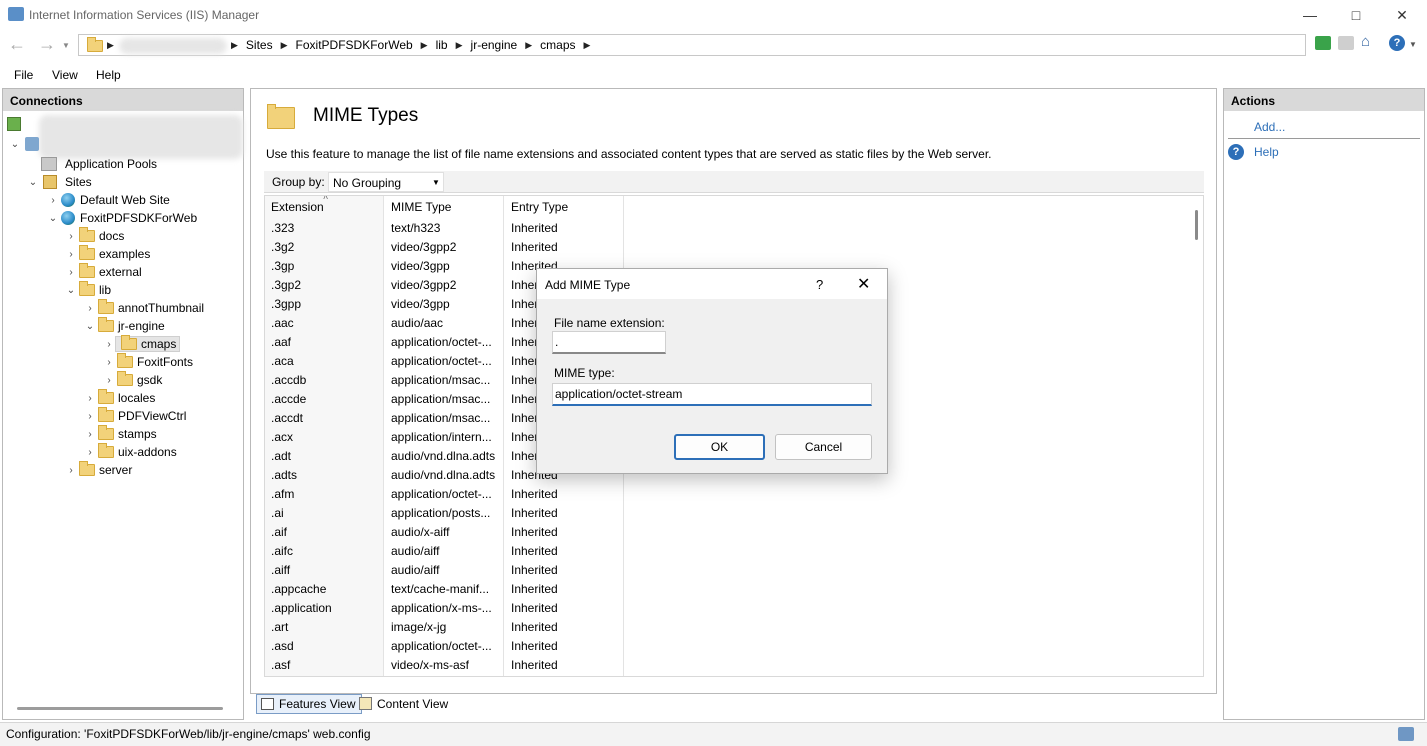 Image resolution: width=1427 pixels, height=746 pixels. What do you see at coordinates (259, 45) in the screenshot?
I see `crumb-sites: Sites` at bounding box center [259, 45].